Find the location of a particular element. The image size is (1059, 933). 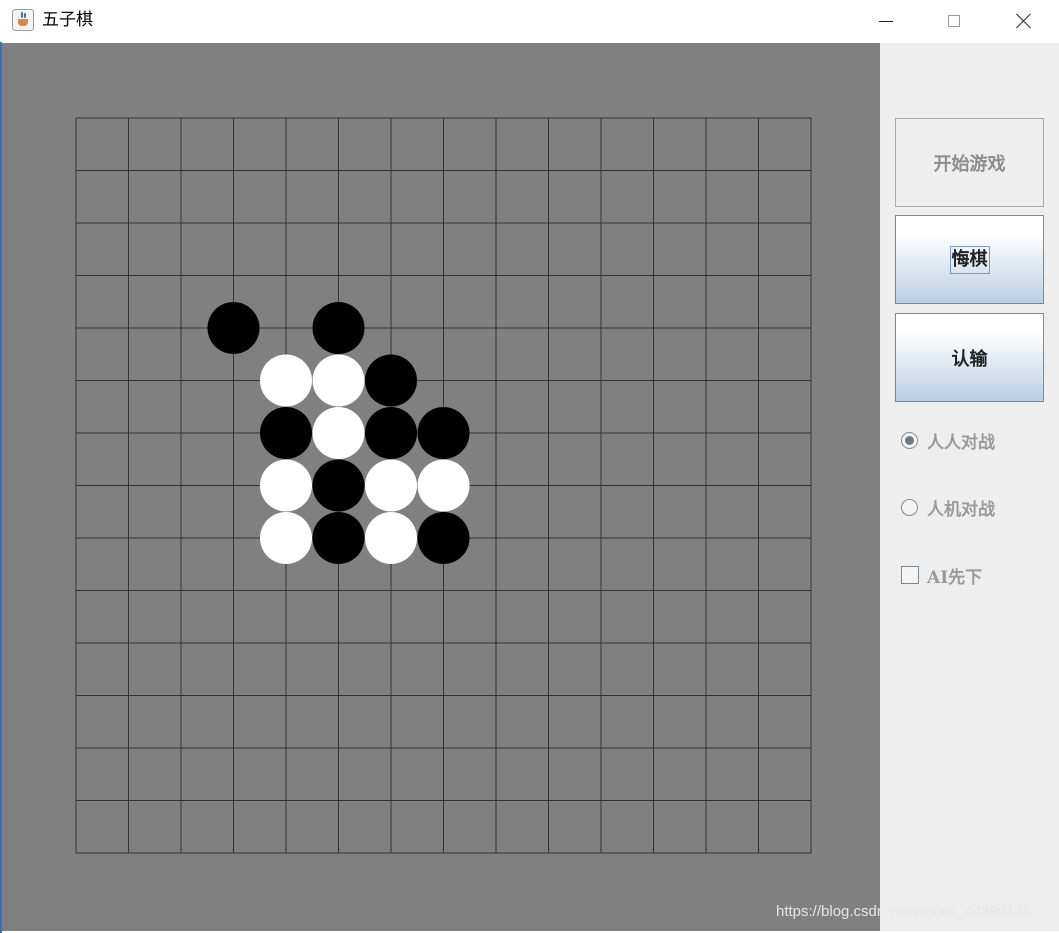

mode-pve-label: 人机对战 is located at coordinates (961, 509).